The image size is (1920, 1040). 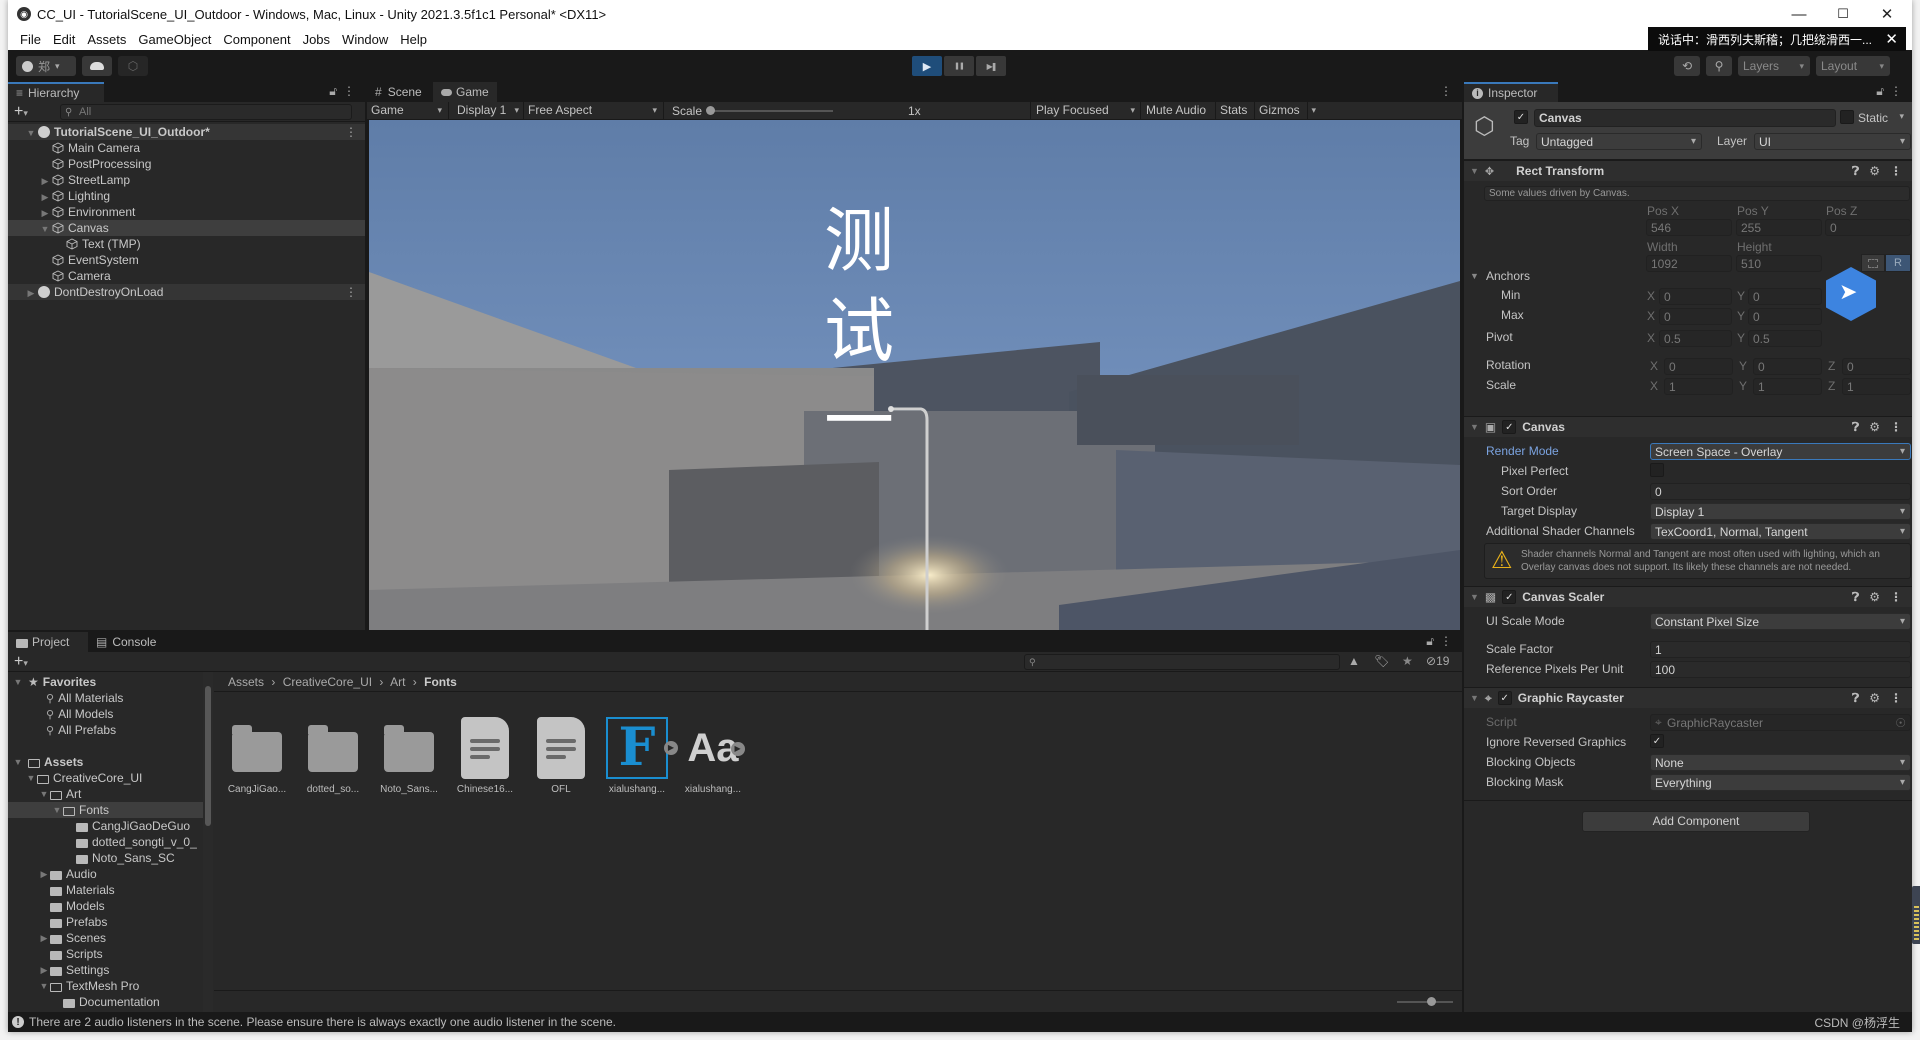 I want to click on blocking-objects-dropdown: None, so click(x=1780, y=762).